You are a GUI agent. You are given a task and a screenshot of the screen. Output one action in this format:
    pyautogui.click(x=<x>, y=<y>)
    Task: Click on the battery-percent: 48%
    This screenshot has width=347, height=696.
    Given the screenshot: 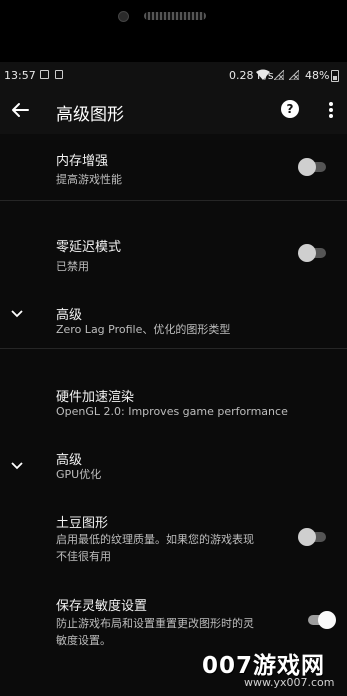 What is the action you would take?
    pyautogui.click(x=317, y=75)
    